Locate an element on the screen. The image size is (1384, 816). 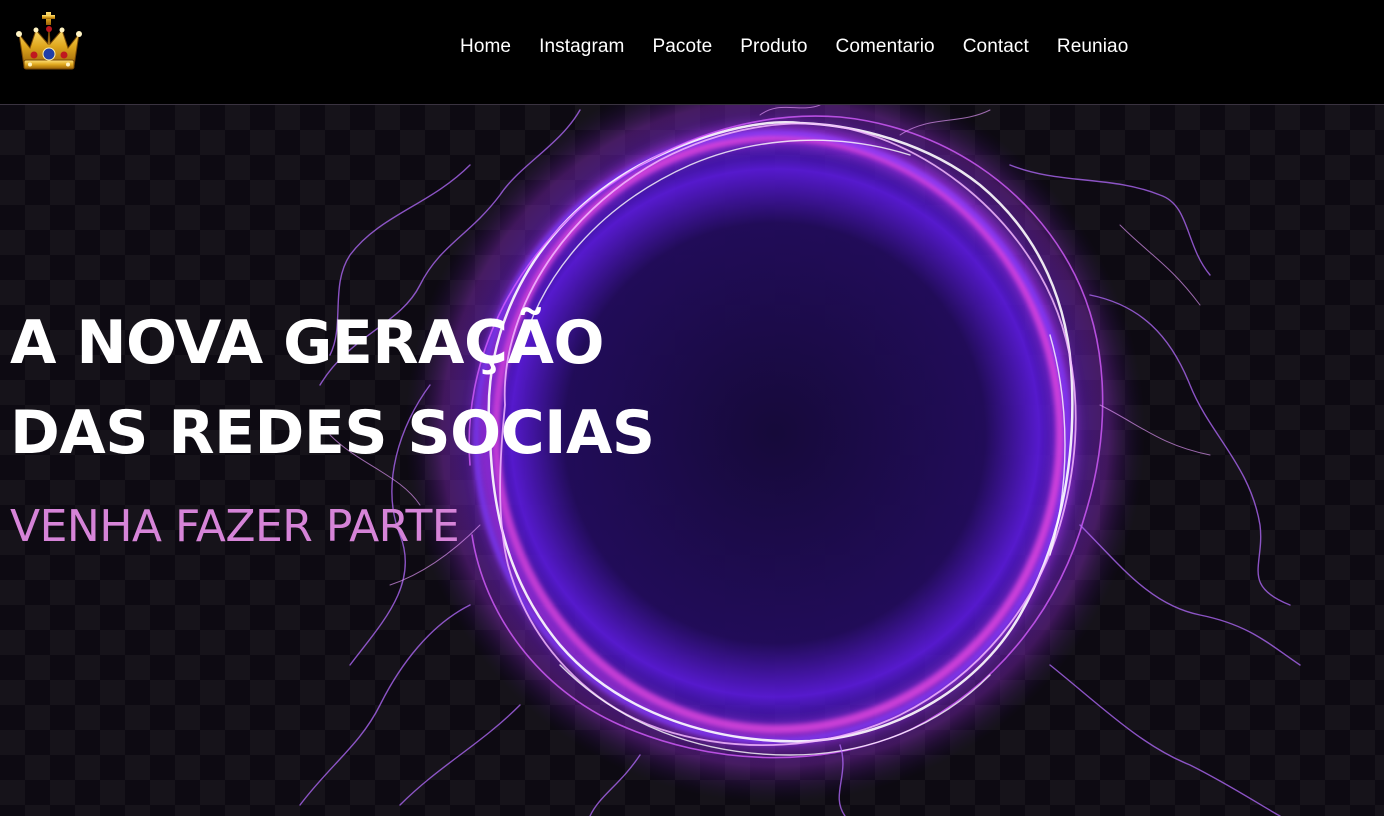
nav-item-home: Home is located at coordinates (485, 47).